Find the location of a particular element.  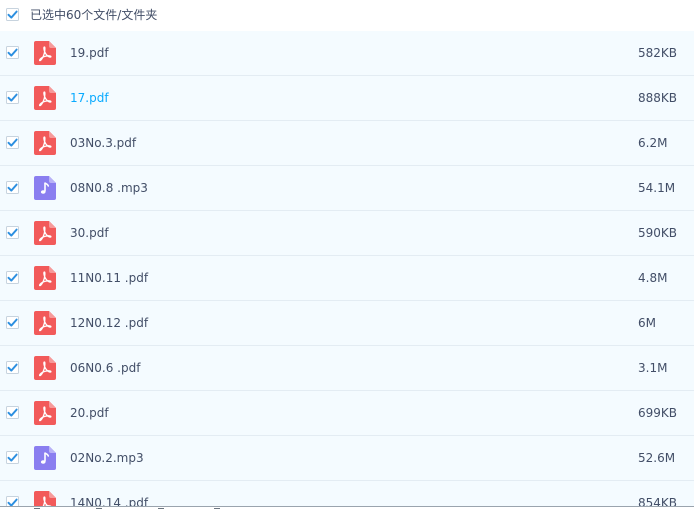

file-row: 03No.3.pdf 6.2M is located at coordinates (347, 143).